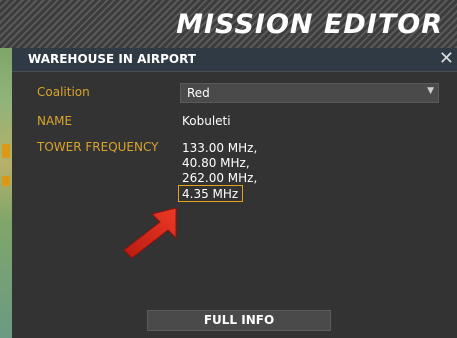  Describe the element at coordinates (112, 59) in the screenshot. I see `dialog-title: WAREHOUSE IN AIRPORT` at that location.